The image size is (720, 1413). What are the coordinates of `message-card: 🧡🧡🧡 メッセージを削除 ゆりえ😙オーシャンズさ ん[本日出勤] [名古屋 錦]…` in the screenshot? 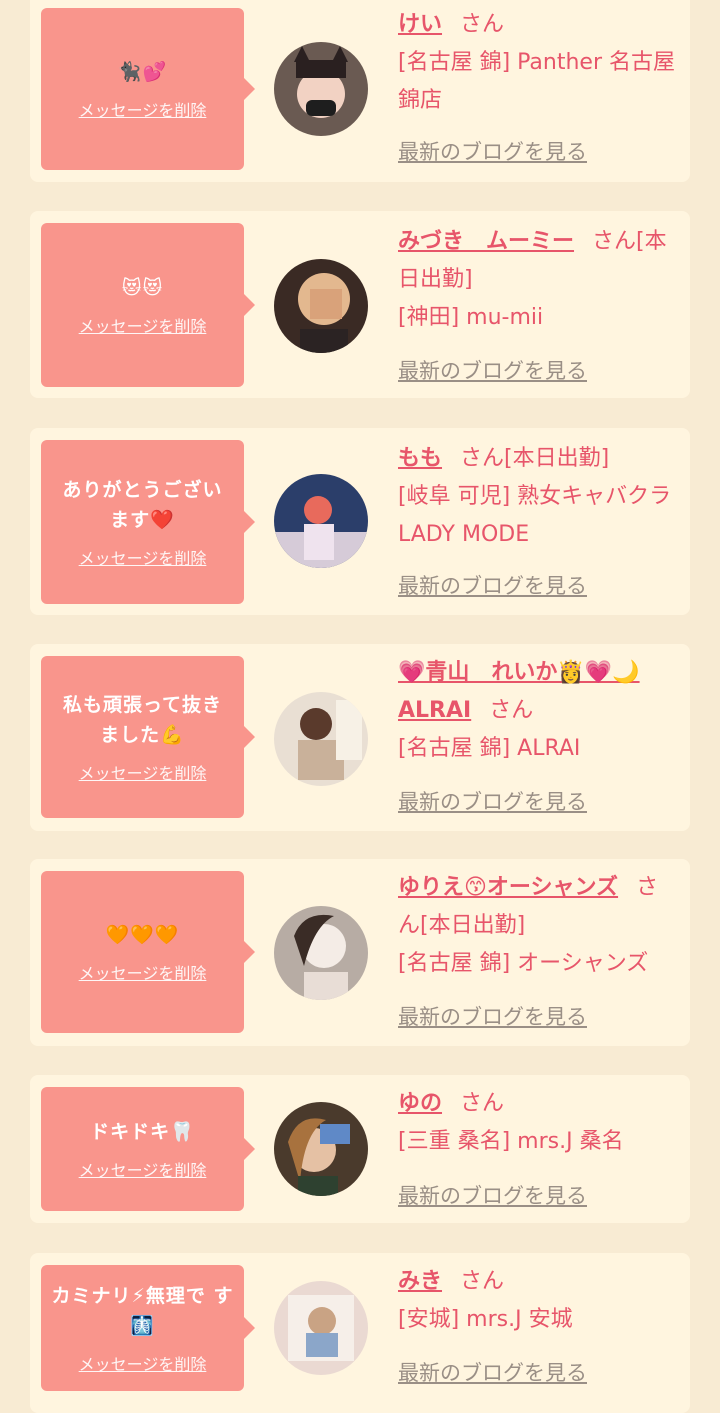 It's located at (360, 952).